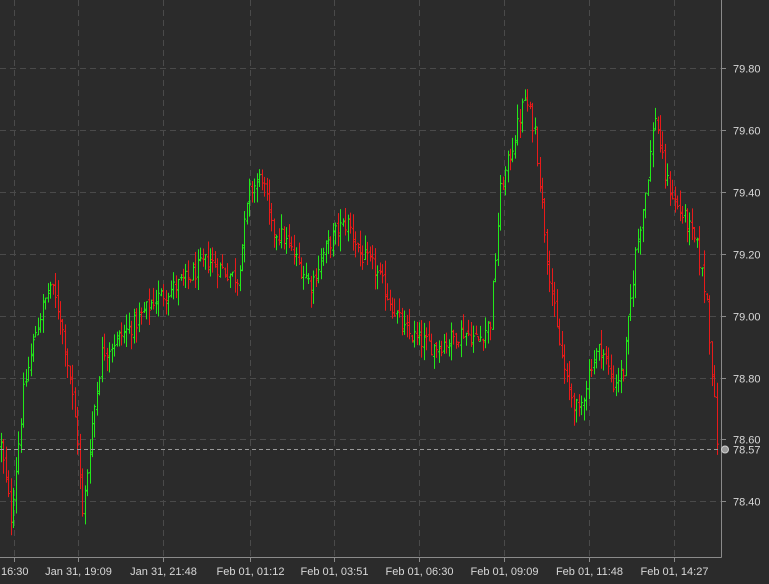 The height and width of the screenshot is (584, 769). I want to click on y-tick-label: 79.00, so click(747, 318).